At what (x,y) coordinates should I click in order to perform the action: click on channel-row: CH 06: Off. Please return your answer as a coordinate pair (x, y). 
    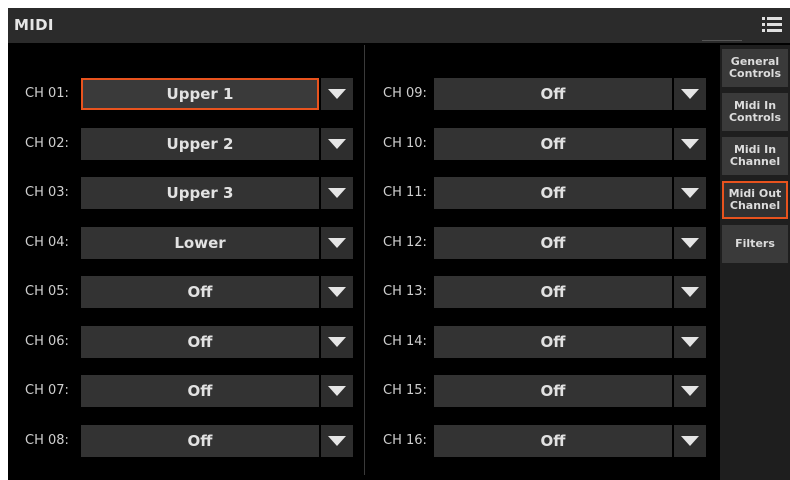
    Looking at the image, I should click on (199, 341).